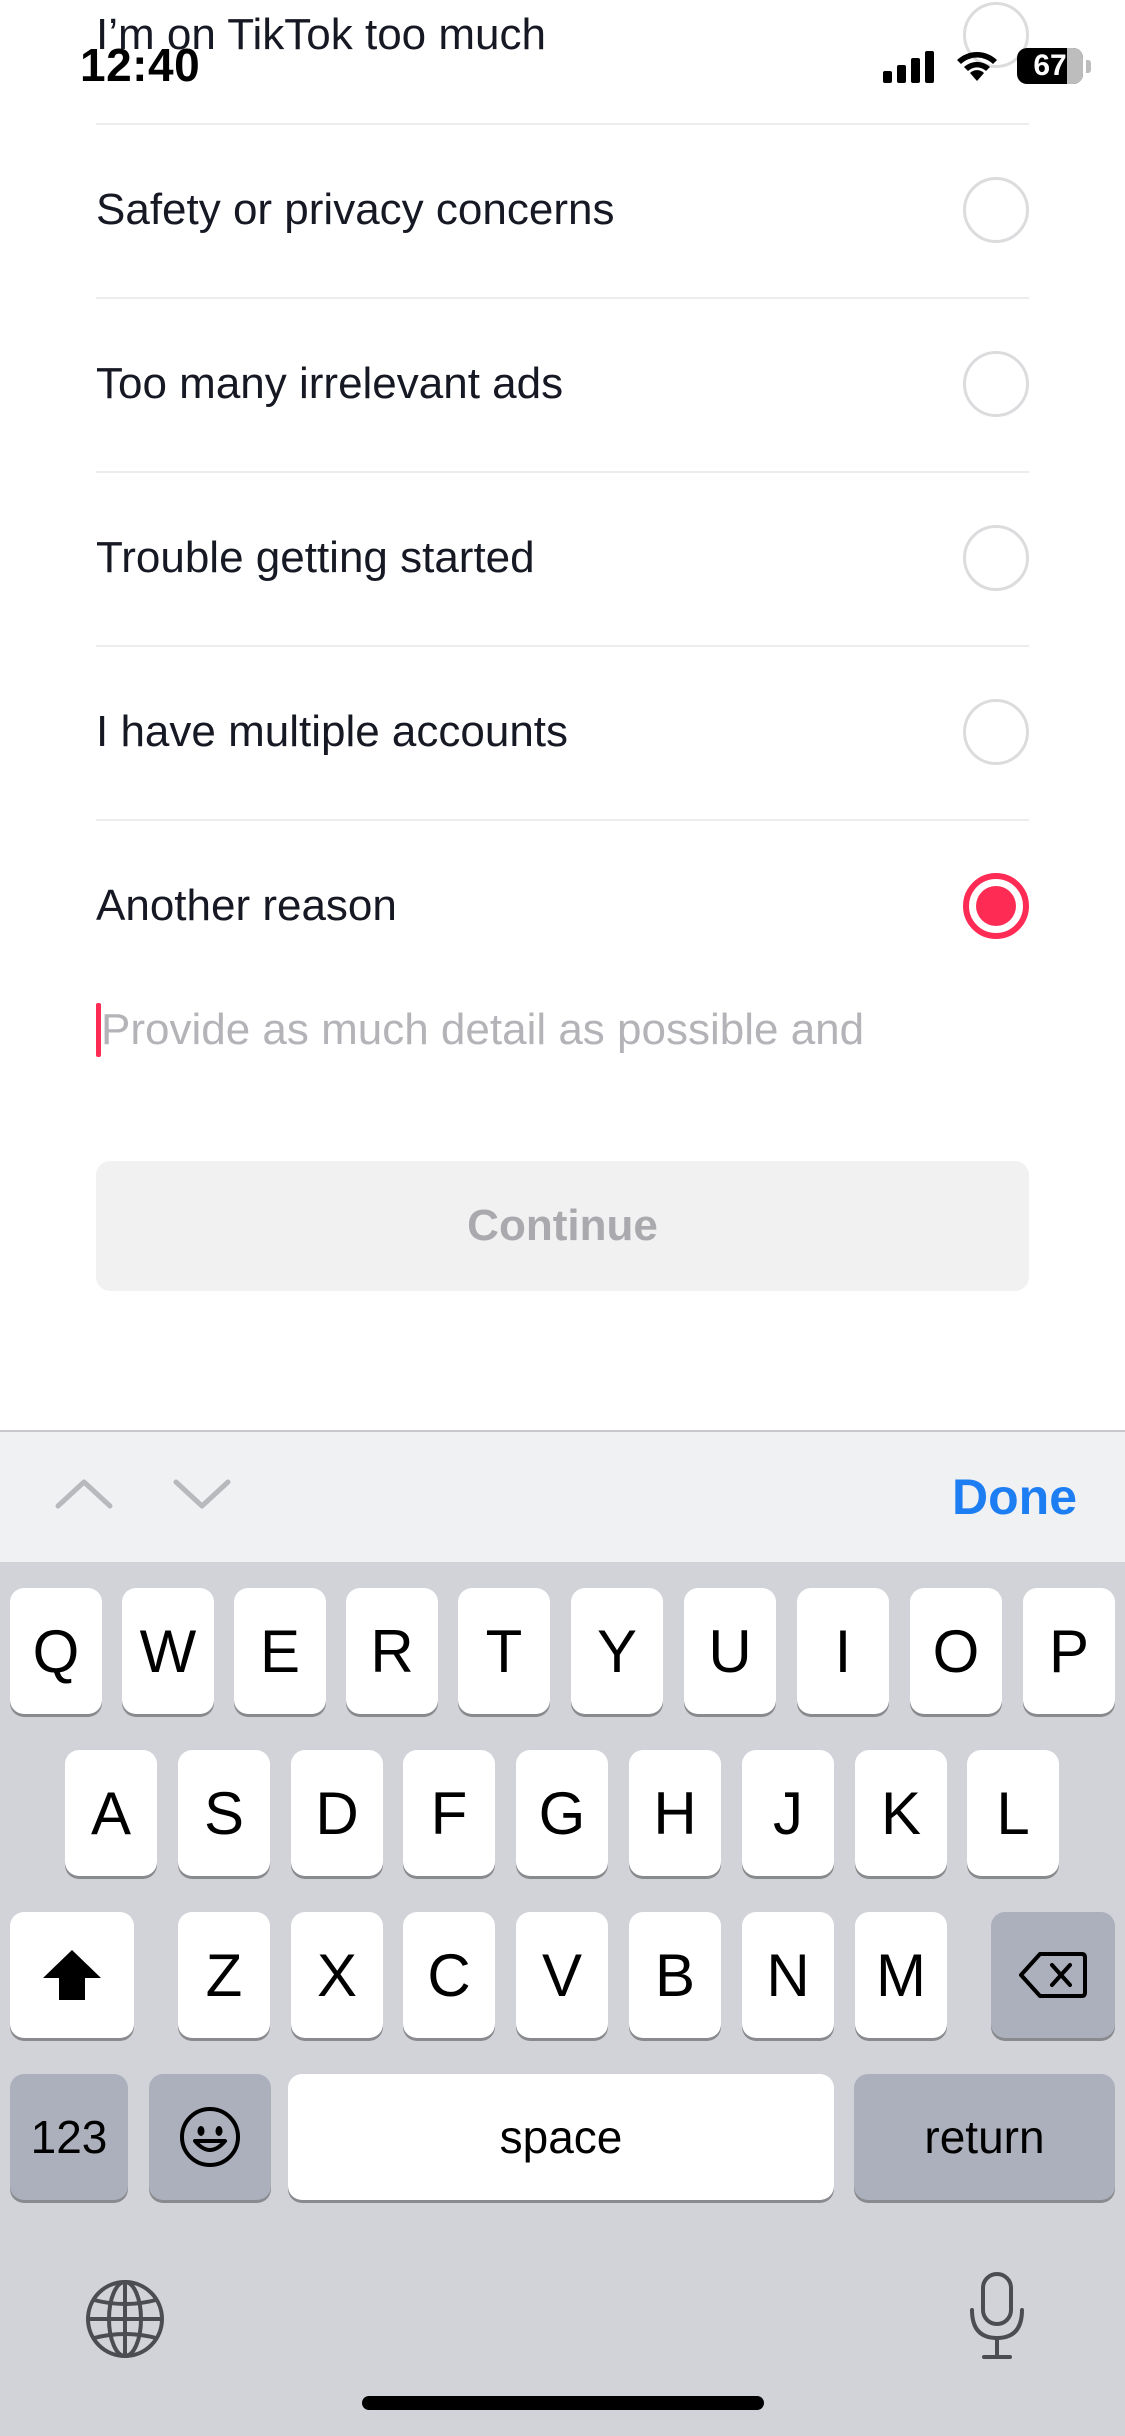 Image resolution: width=1125 pixels, height=2436 pixels. What do you see at coordinates (997, 2316) in the screenshot?
I see `microphone-icon` at bounding box center [997, 2316].